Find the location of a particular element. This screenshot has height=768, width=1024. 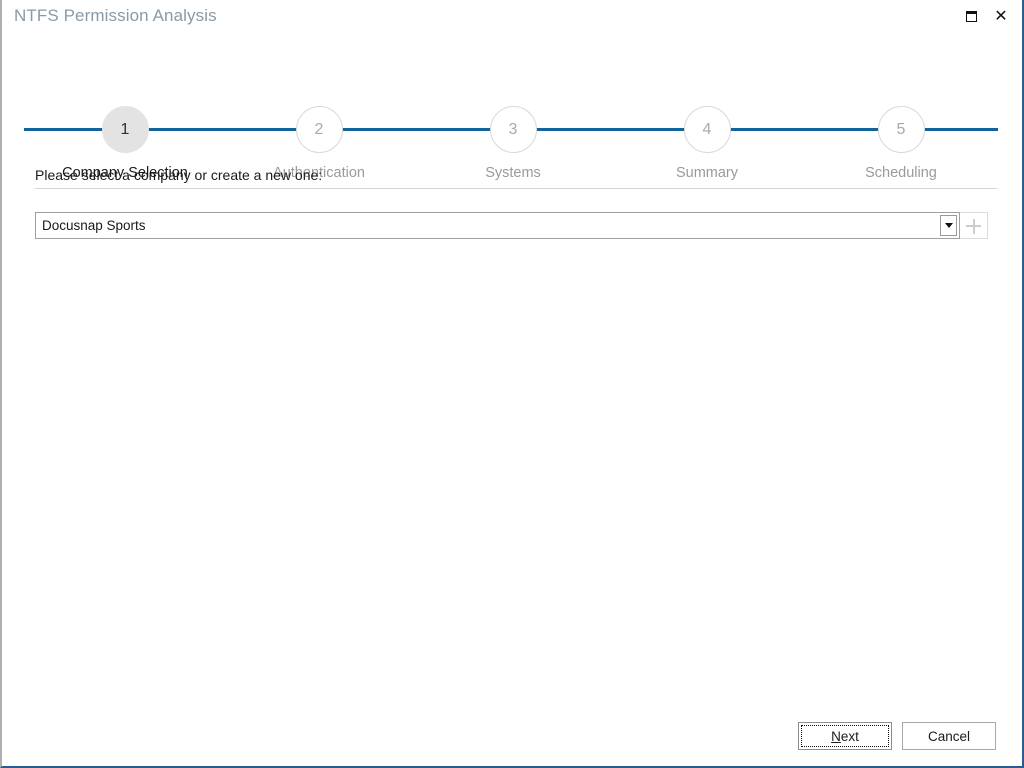

next-button-rest: ext is located at coordinates (849, 736).